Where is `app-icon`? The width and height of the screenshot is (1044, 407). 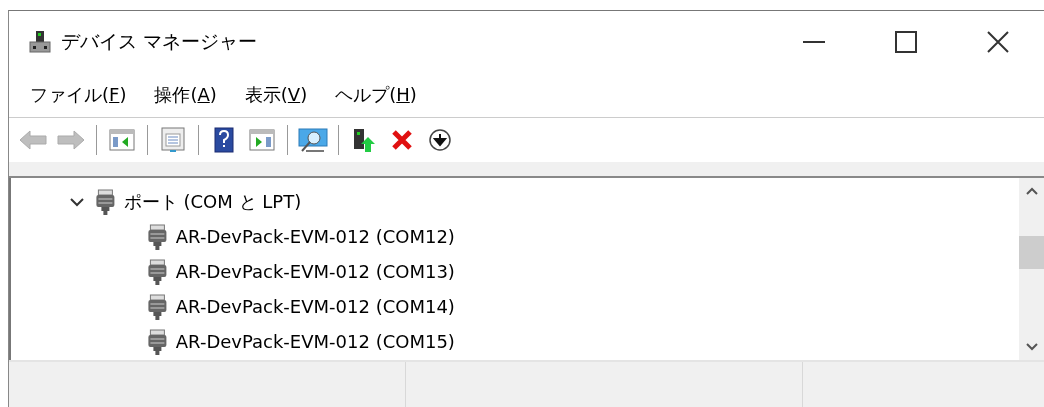
app-icon is located at coordinates (40, 42).